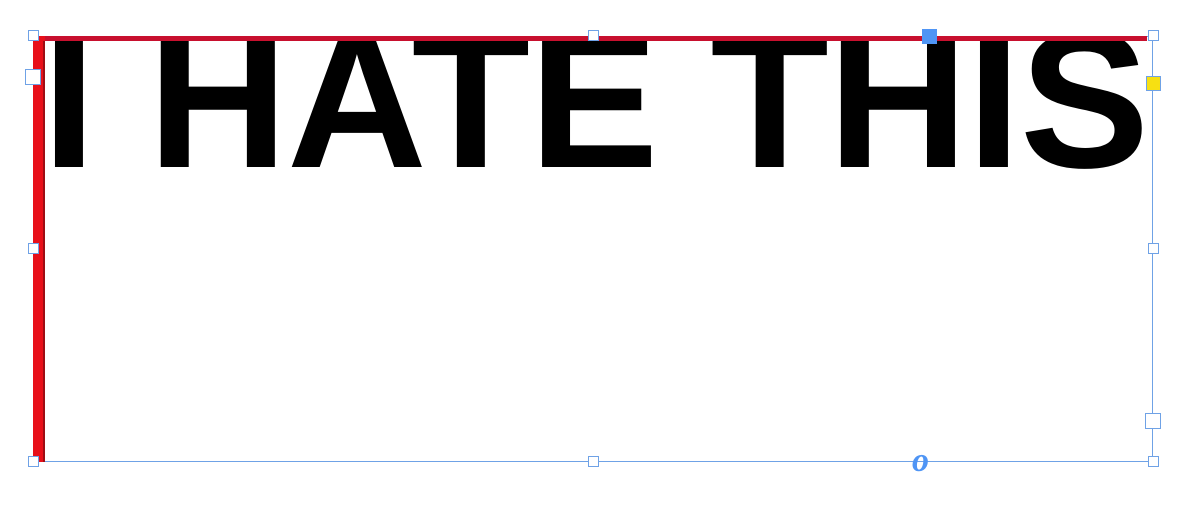  I want to click on top-left-handle, so click(33, 35).